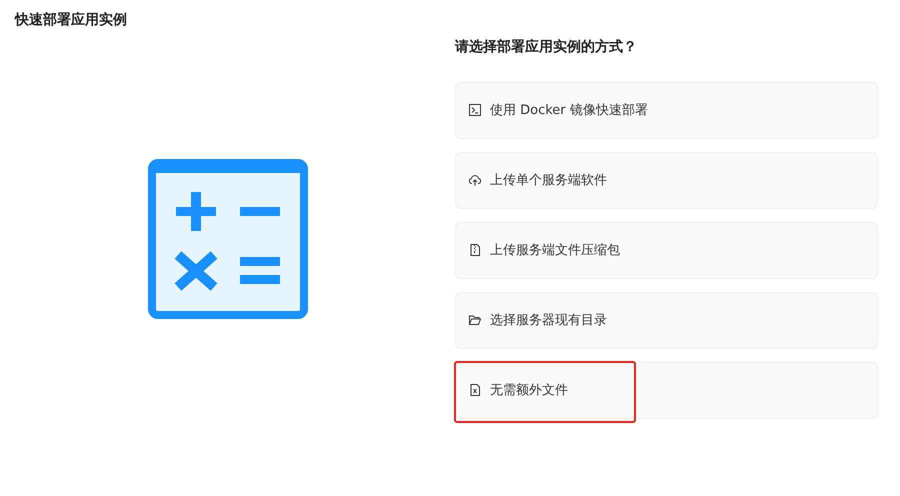  What do you see at coordinates (666, 110) in the screenshot?
I see `option-card: 使用 Docker 镜像快速部署` at bounding box center [666, 110].